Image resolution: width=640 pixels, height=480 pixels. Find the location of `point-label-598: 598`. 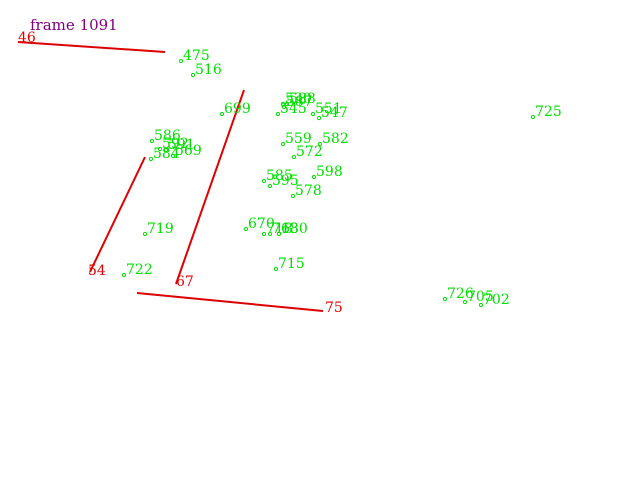

point-label-598: 598 is located at coordinates (329, 172).